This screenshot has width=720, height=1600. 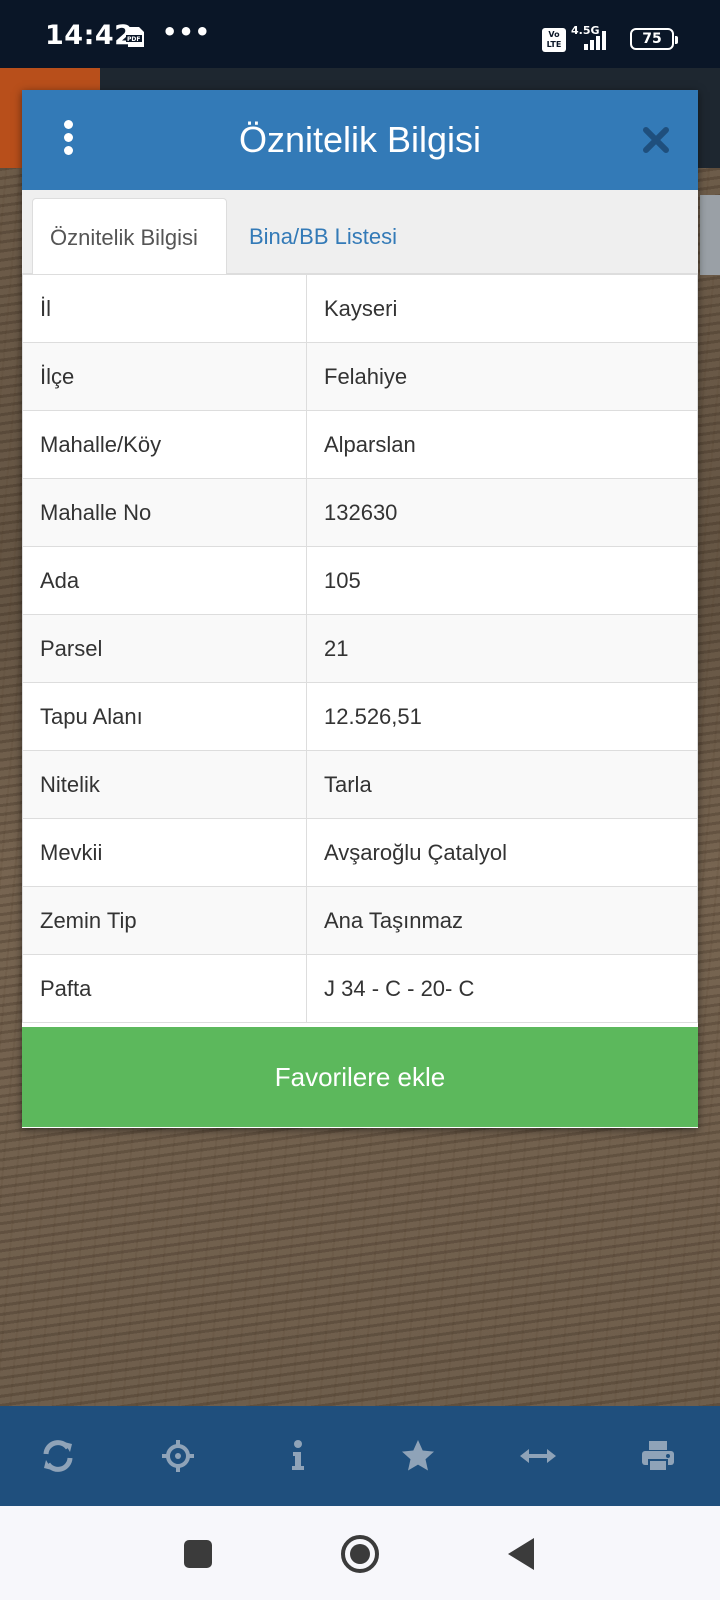 What do you see at coordinates (502, 784) in the screenshot?
I see `row-value: Tarla` at bounding box center [502, 784].